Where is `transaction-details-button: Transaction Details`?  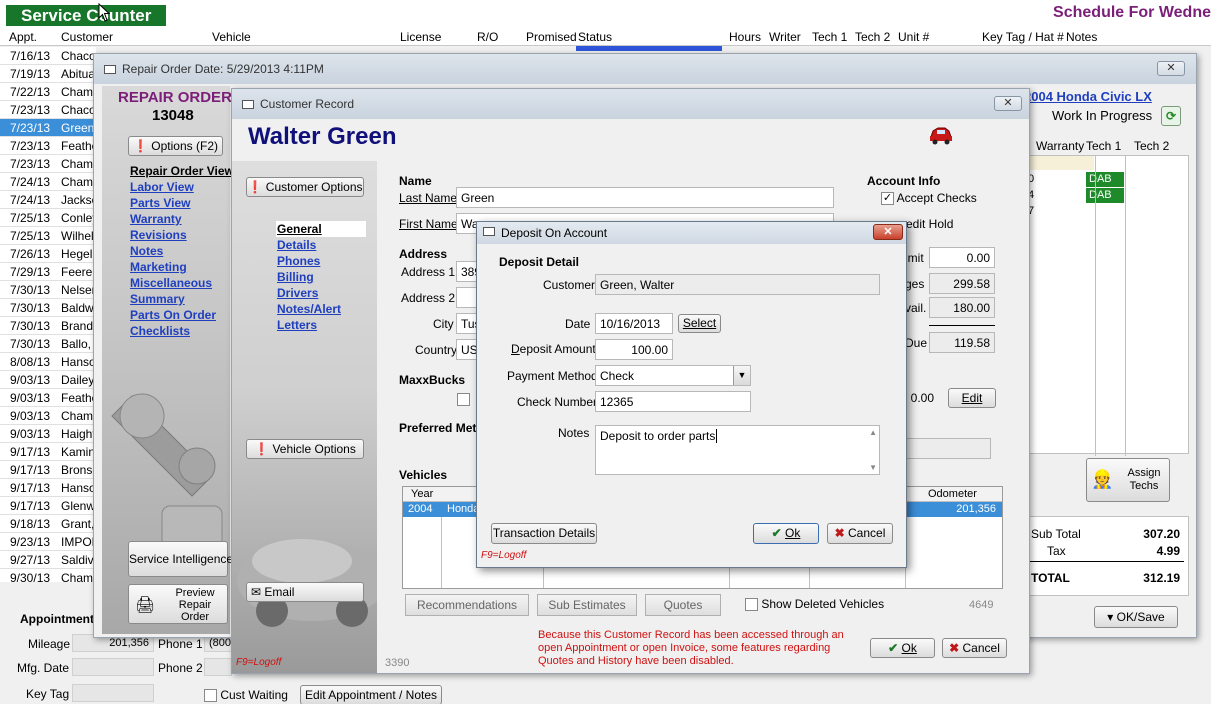 transaction-details-button: Transaction Details is located at coordinates (544, 533).